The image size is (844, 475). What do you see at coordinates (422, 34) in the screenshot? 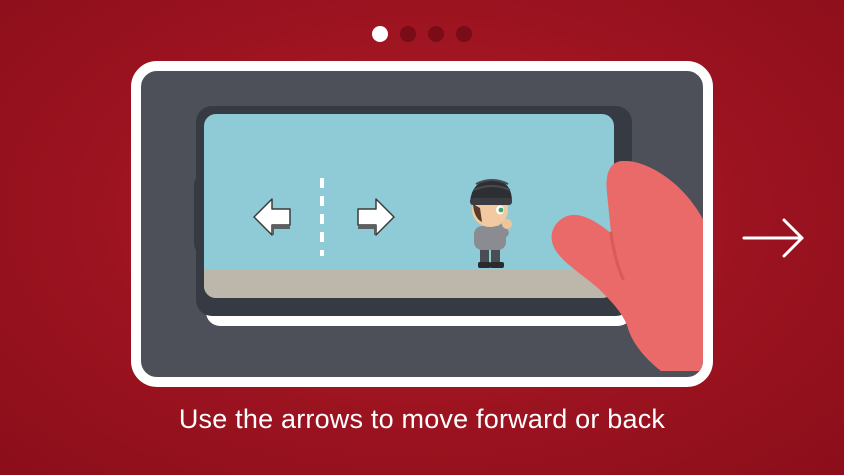
I see `pagination-dots` at bounding box center [422, 34].